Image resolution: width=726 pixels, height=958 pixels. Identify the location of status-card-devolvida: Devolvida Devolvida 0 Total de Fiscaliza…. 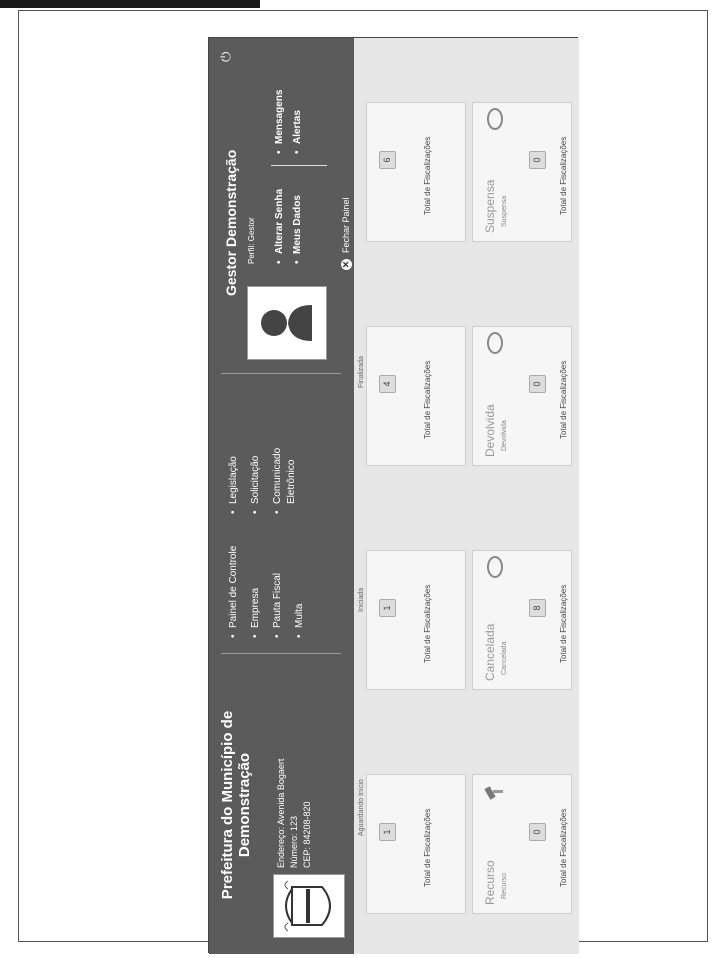
(522, 396).